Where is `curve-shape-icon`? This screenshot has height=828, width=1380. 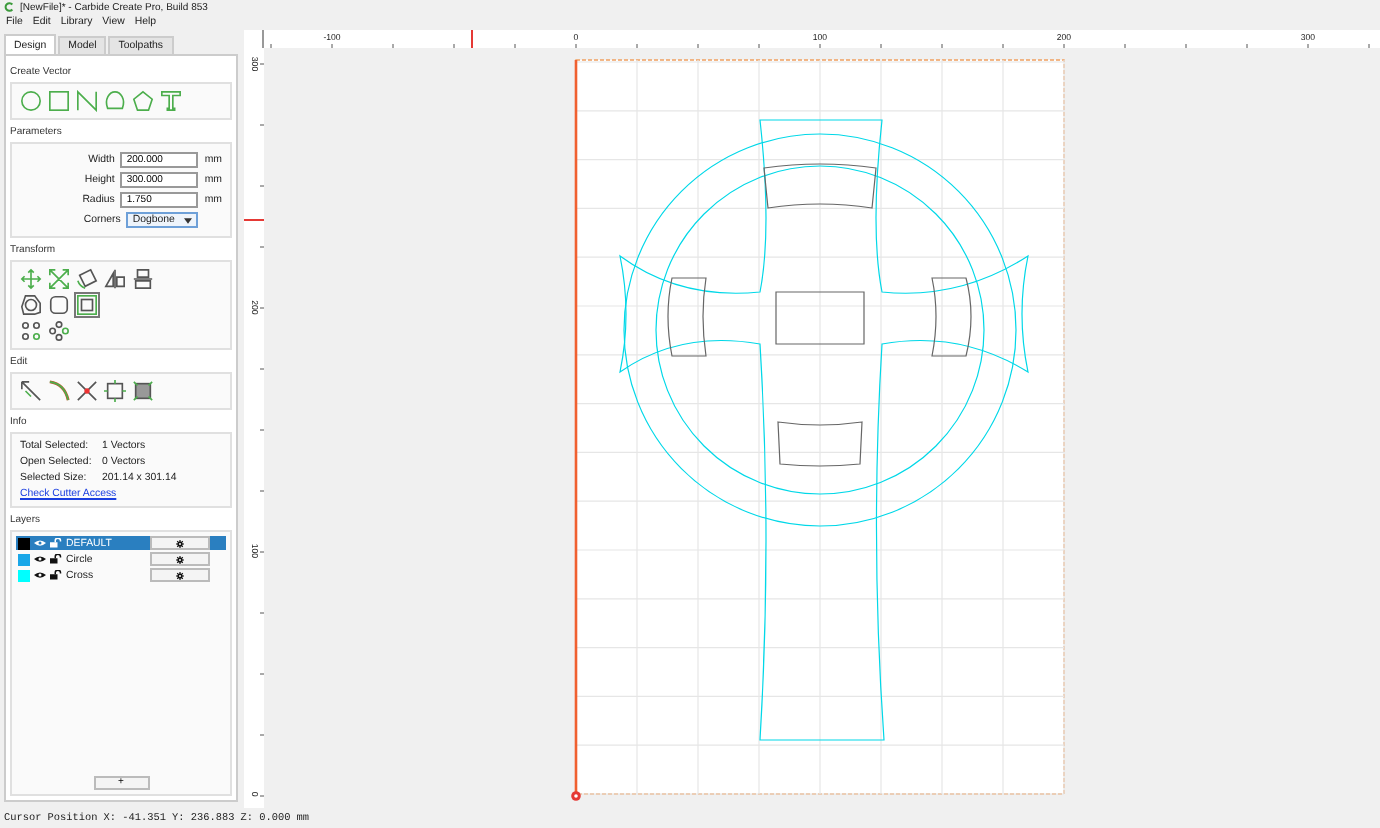
curve-shape-icon is located at coordinates (115, 101).